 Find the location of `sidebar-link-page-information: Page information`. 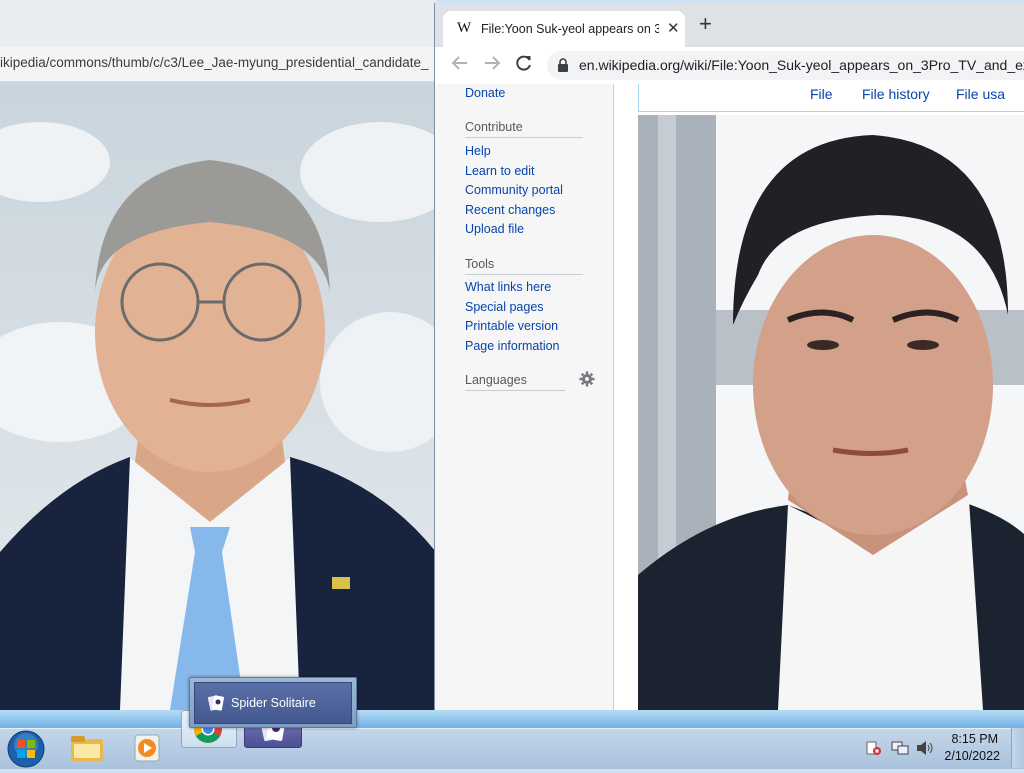

sidebar-link-page-information: Page information is located at coordinates (512, 346).